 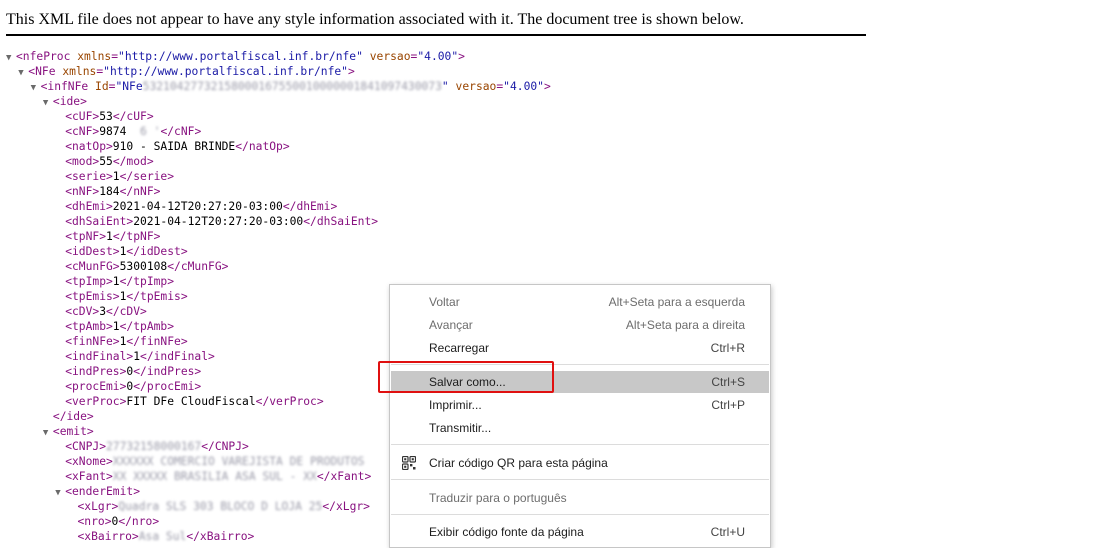 I want to click on xml-token: <enderEmit>, so click(x=103, y=491).